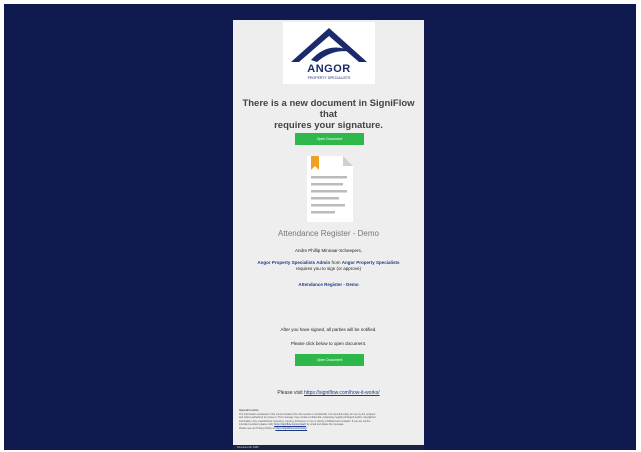 The height and width of the screenshot is (452, 641). What do you see at coordinates (257, 428) in the screenshot?
I see `disclaimer-line-5-prefix: Please see our Privacy Policy at` at bounding box center [257, 428].